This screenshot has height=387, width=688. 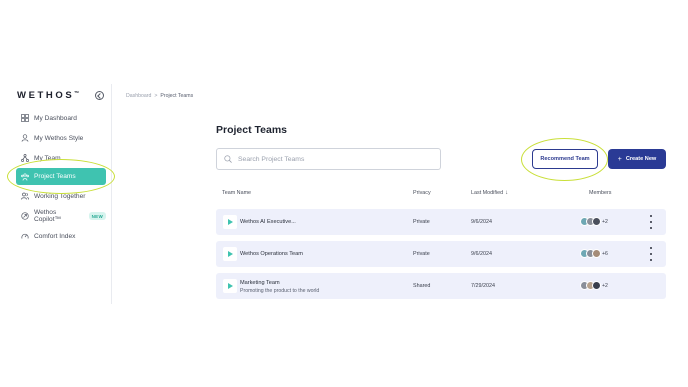 I want to click on sidebar-item-my-wethos-style: My Wethos Style, so click(x=61, y=138).